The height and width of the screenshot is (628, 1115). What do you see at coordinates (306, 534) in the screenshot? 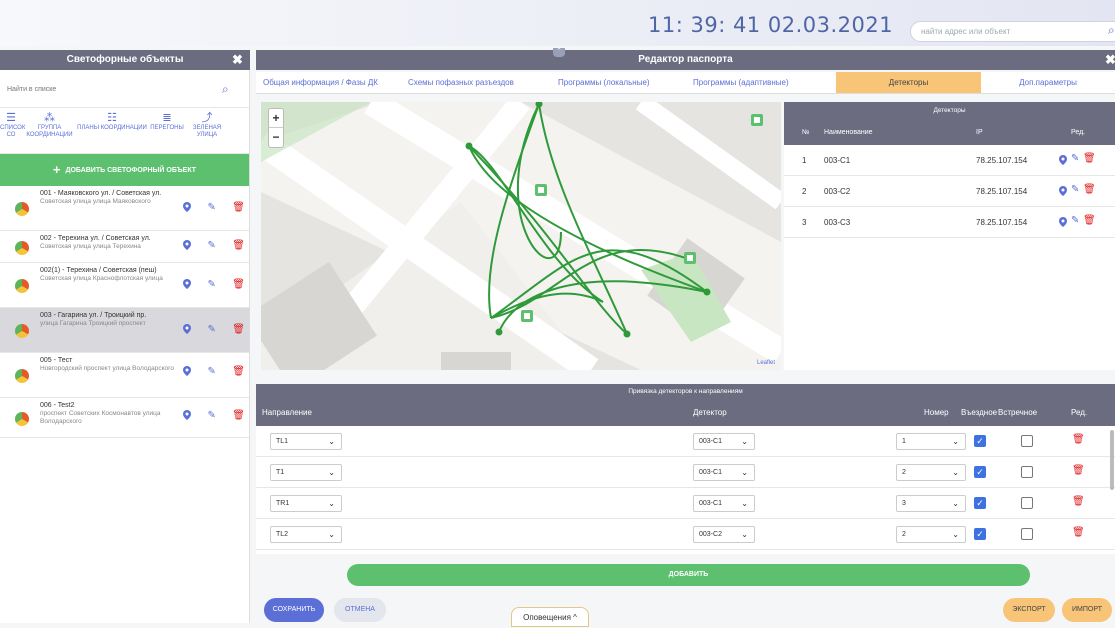
I see `direction-select: TL2 ⌄` at bounding box center [306, 534].